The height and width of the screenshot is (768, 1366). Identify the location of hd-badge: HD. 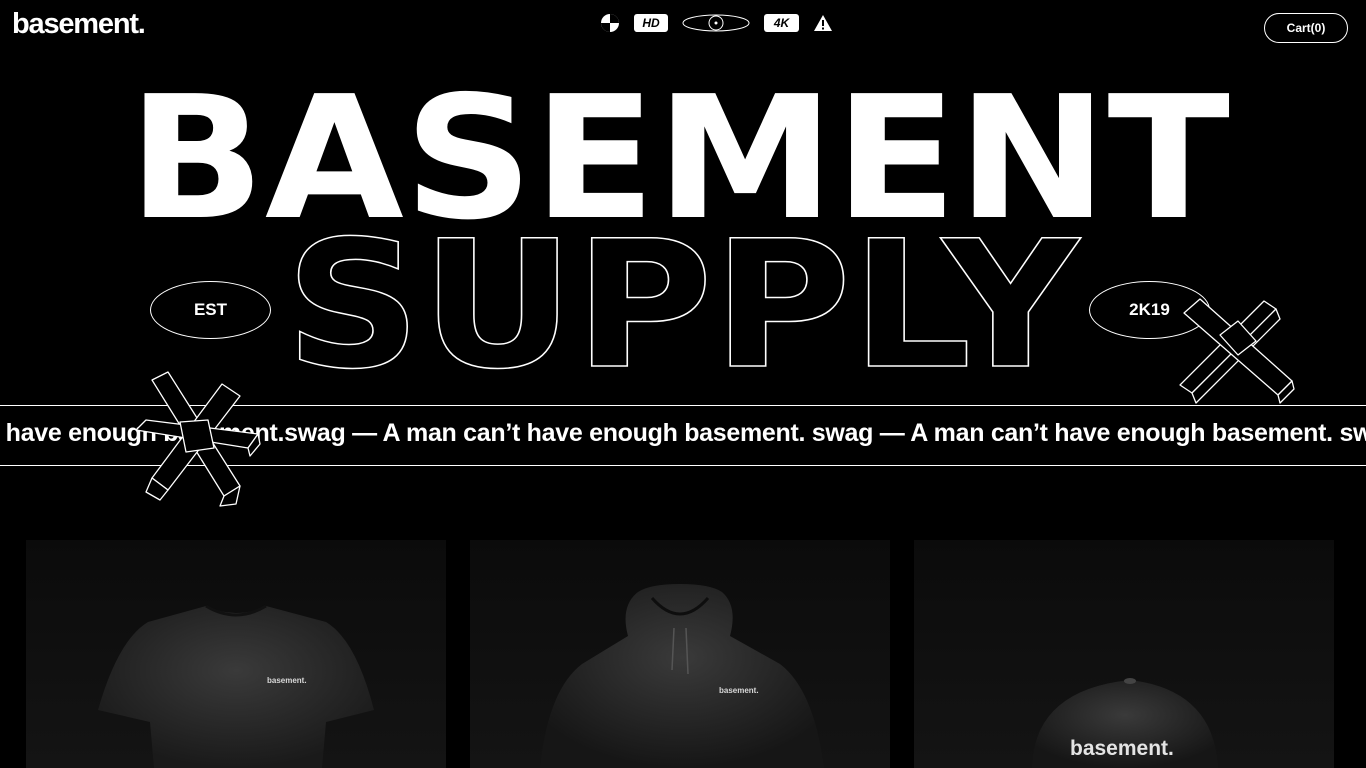
(651, 23).